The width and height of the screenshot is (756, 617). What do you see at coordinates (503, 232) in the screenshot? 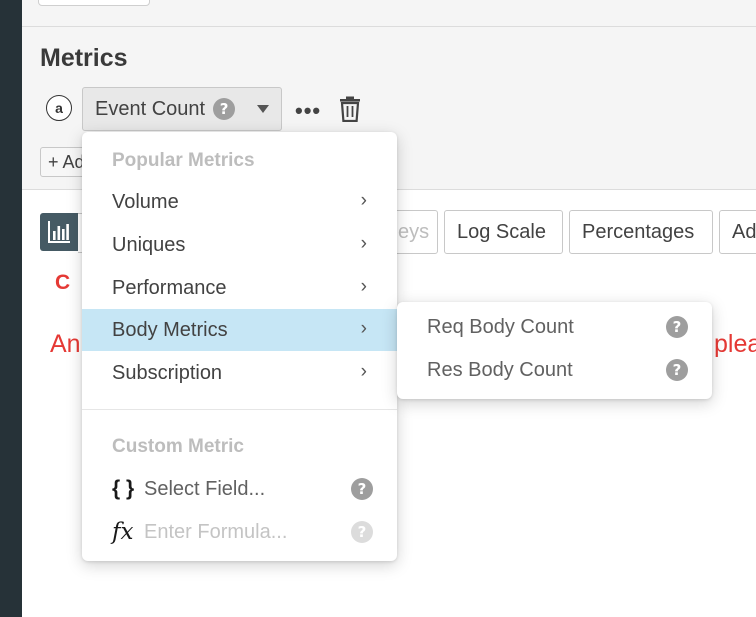
I see `log-scale-button: Log Scale` at bounding box center [503, 232].